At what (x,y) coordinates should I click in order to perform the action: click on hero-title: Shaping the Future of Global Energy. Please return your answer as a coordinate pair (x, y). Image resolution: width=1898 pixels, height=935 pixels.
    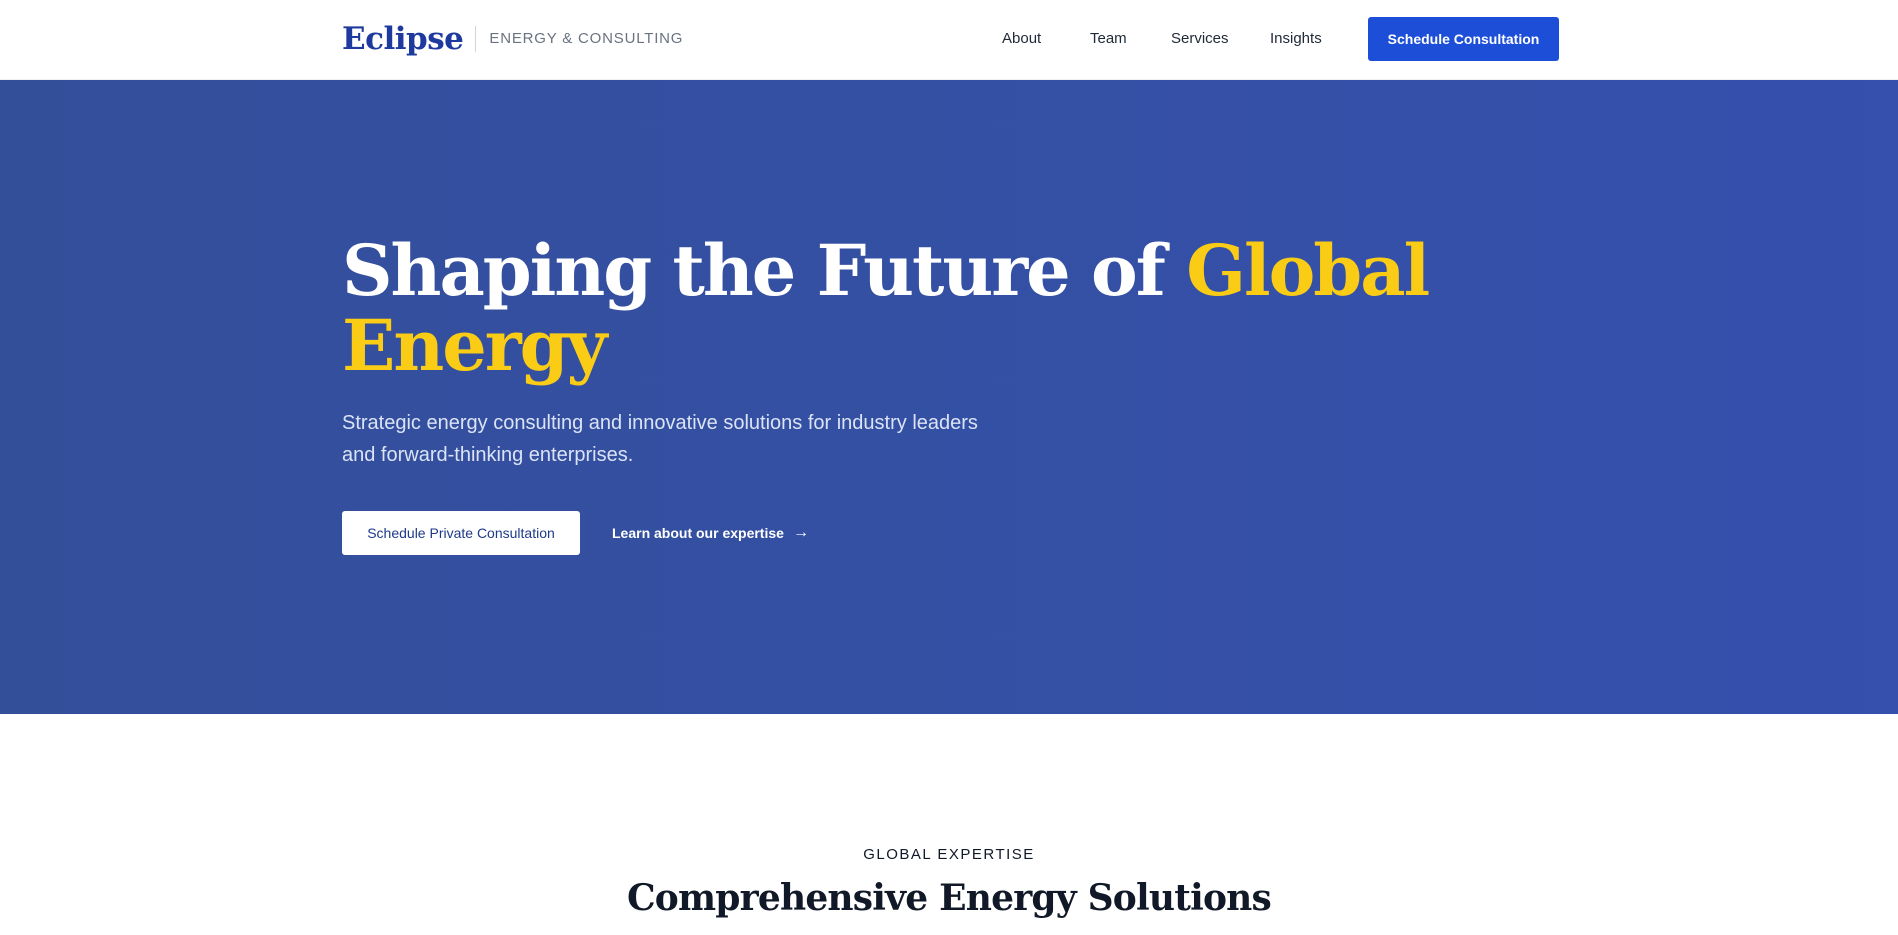
    Looking at the image, I should click on (892, 308).